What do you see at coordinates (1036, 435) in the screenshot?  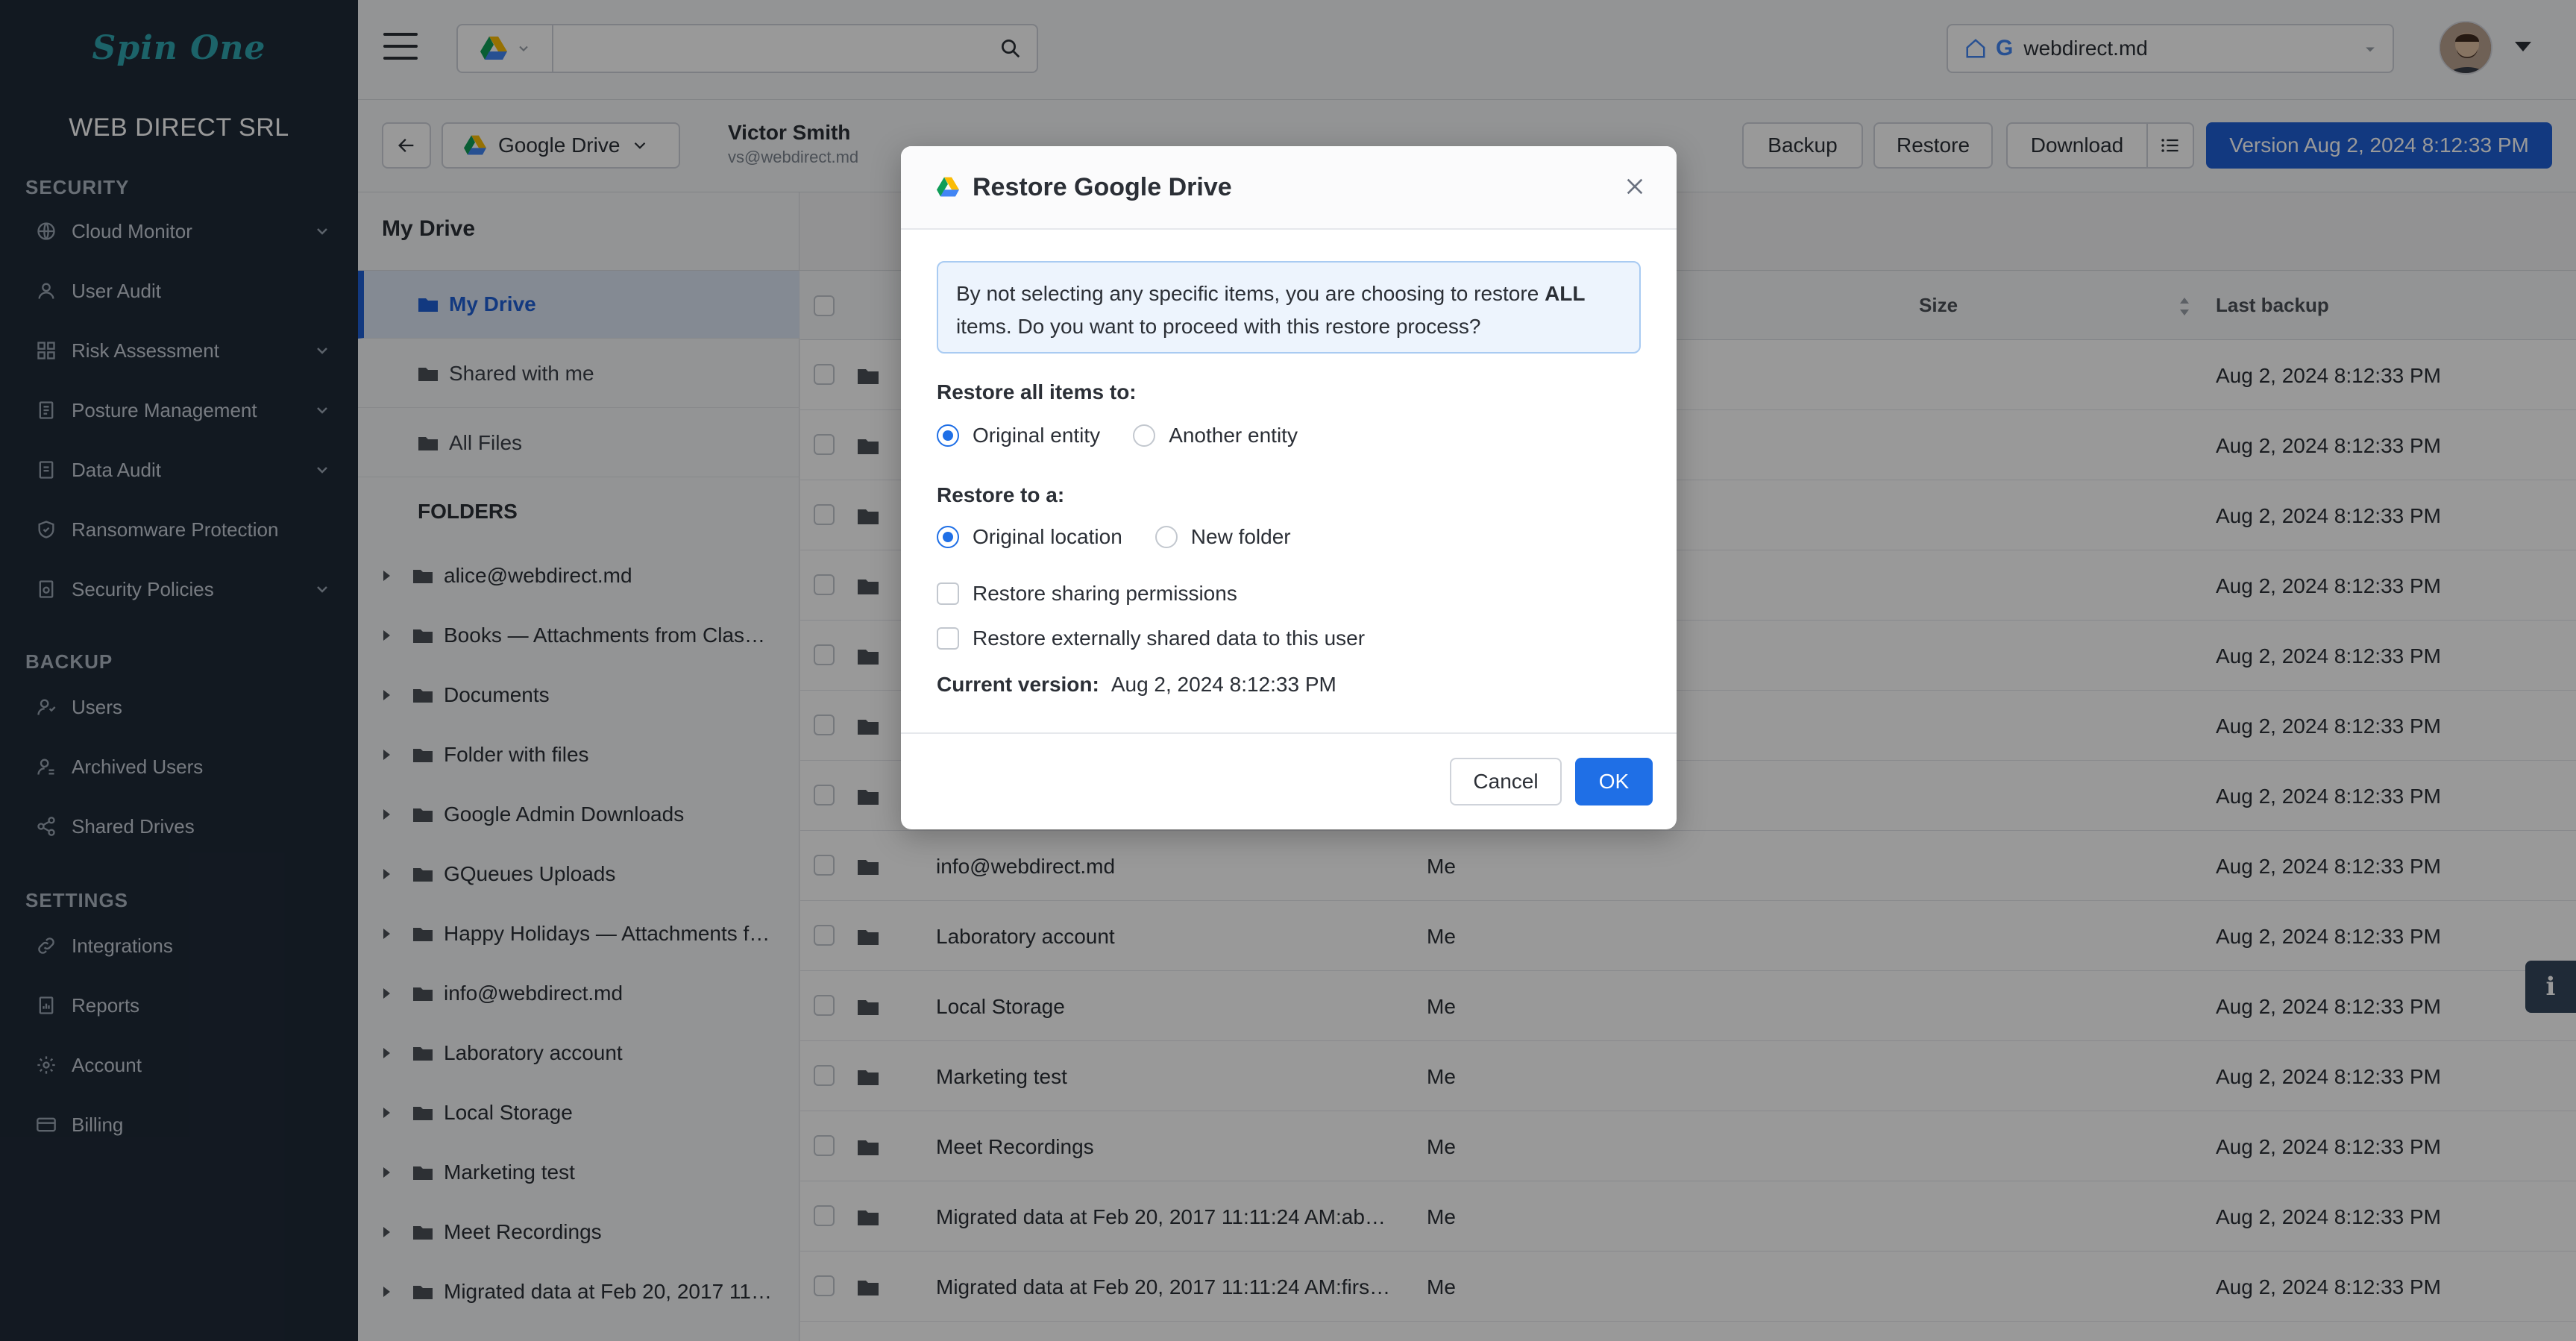 I see `radio-label: Original entity` at bounding box center [1036, 435].